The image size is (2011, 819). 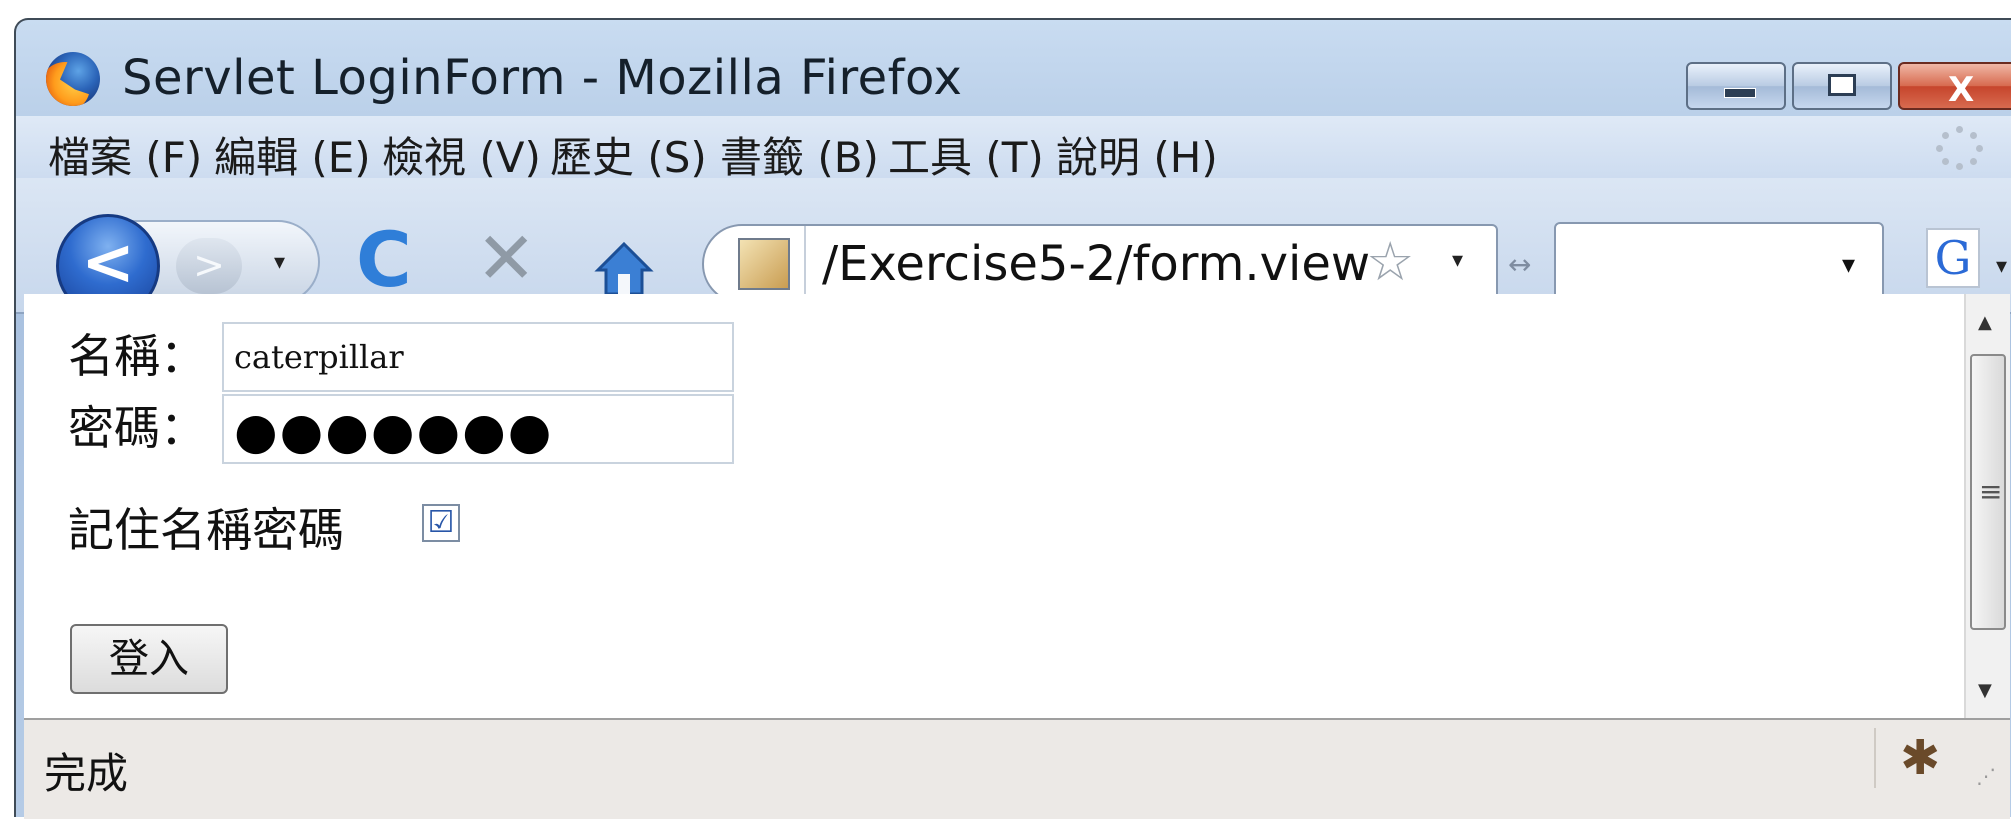 I want to click on firefox-logo-icon, so click(x=73, y=79).